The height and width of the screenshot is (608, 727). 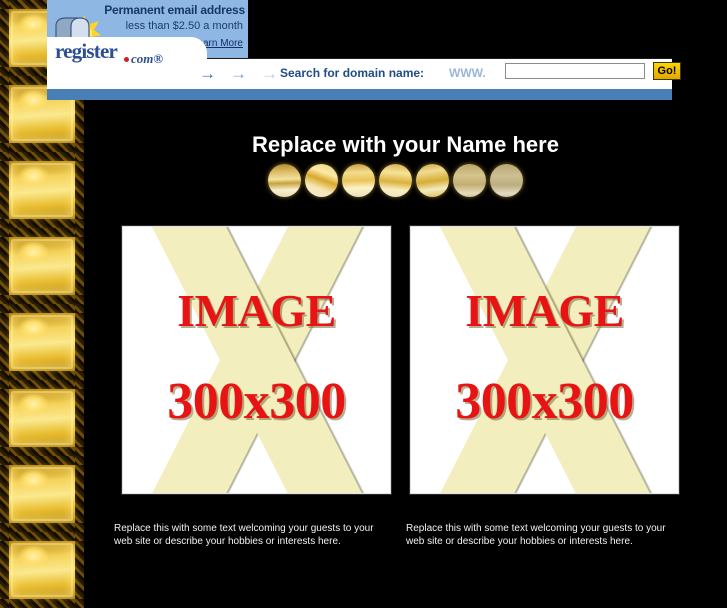 What do you see at coordinates (86, 51) in the screenshot?
I see `logo-register-text: register` at bounding box center [86, 51].